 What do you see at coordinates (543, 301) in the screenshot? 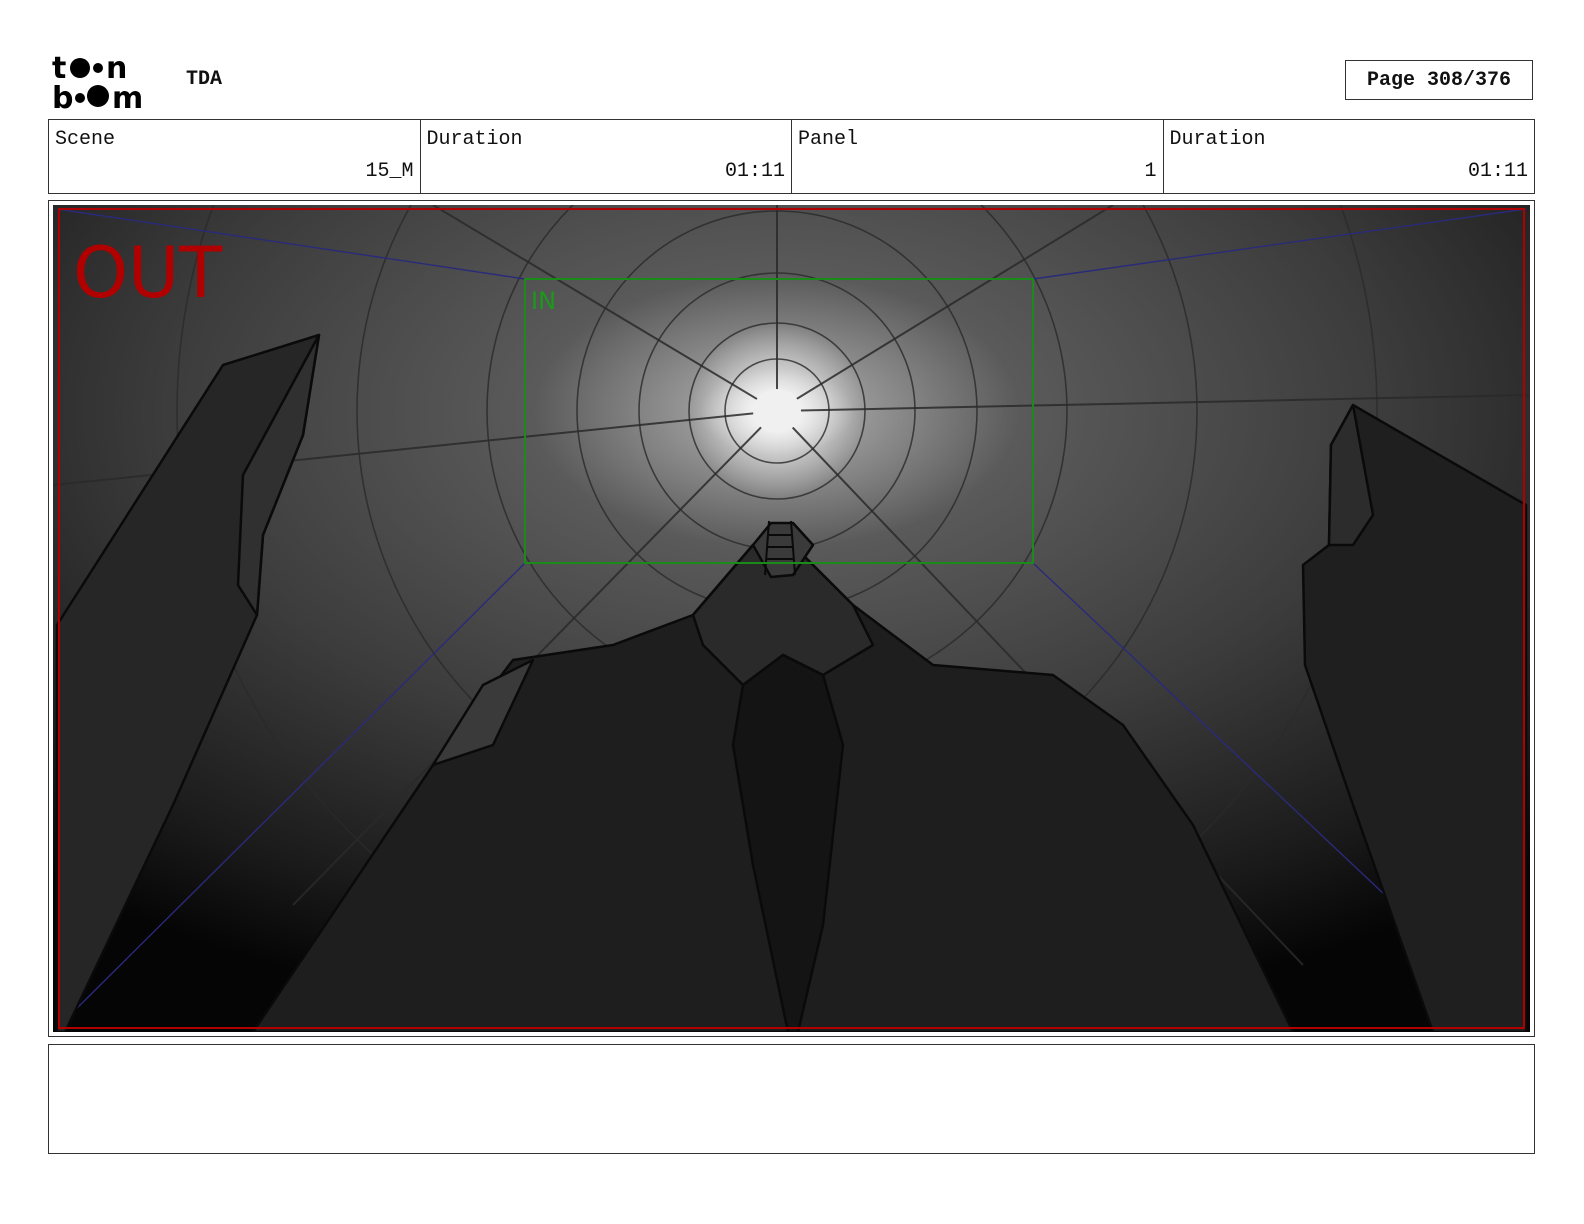
I see `in-label: IN` at bounding box center [543, 301].